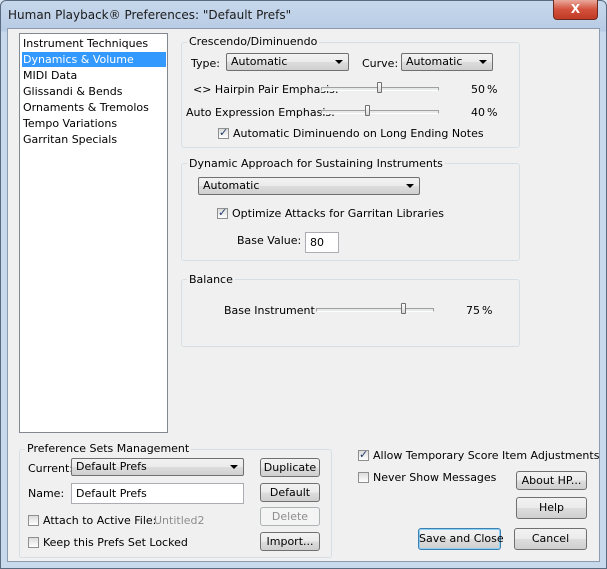 The width and height of the screenshot is (607, 569). I want to click on base-instrument-slider-track, so click(375, 310).